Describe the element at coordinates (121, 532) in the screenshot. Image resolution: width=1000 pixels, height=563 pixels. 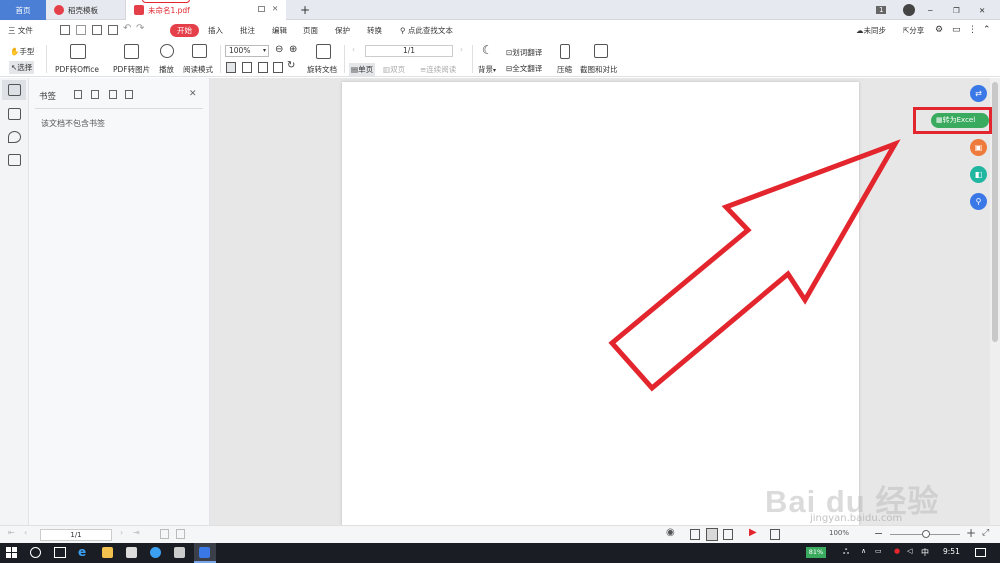
I see `next-page-button: ›` at that location.